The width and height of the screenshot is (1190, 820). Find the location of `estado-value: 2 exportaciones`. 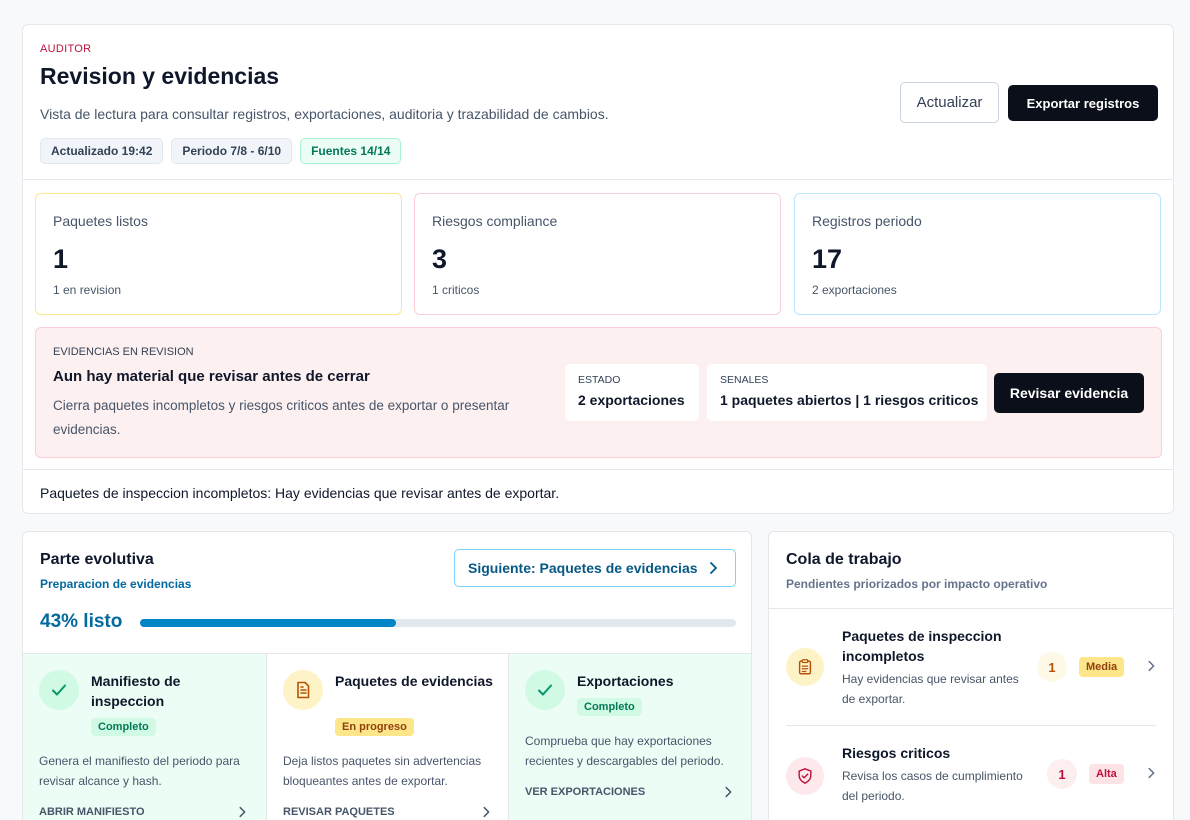

estado-value: 2 exportaciones is located at coordinates (631, 400).